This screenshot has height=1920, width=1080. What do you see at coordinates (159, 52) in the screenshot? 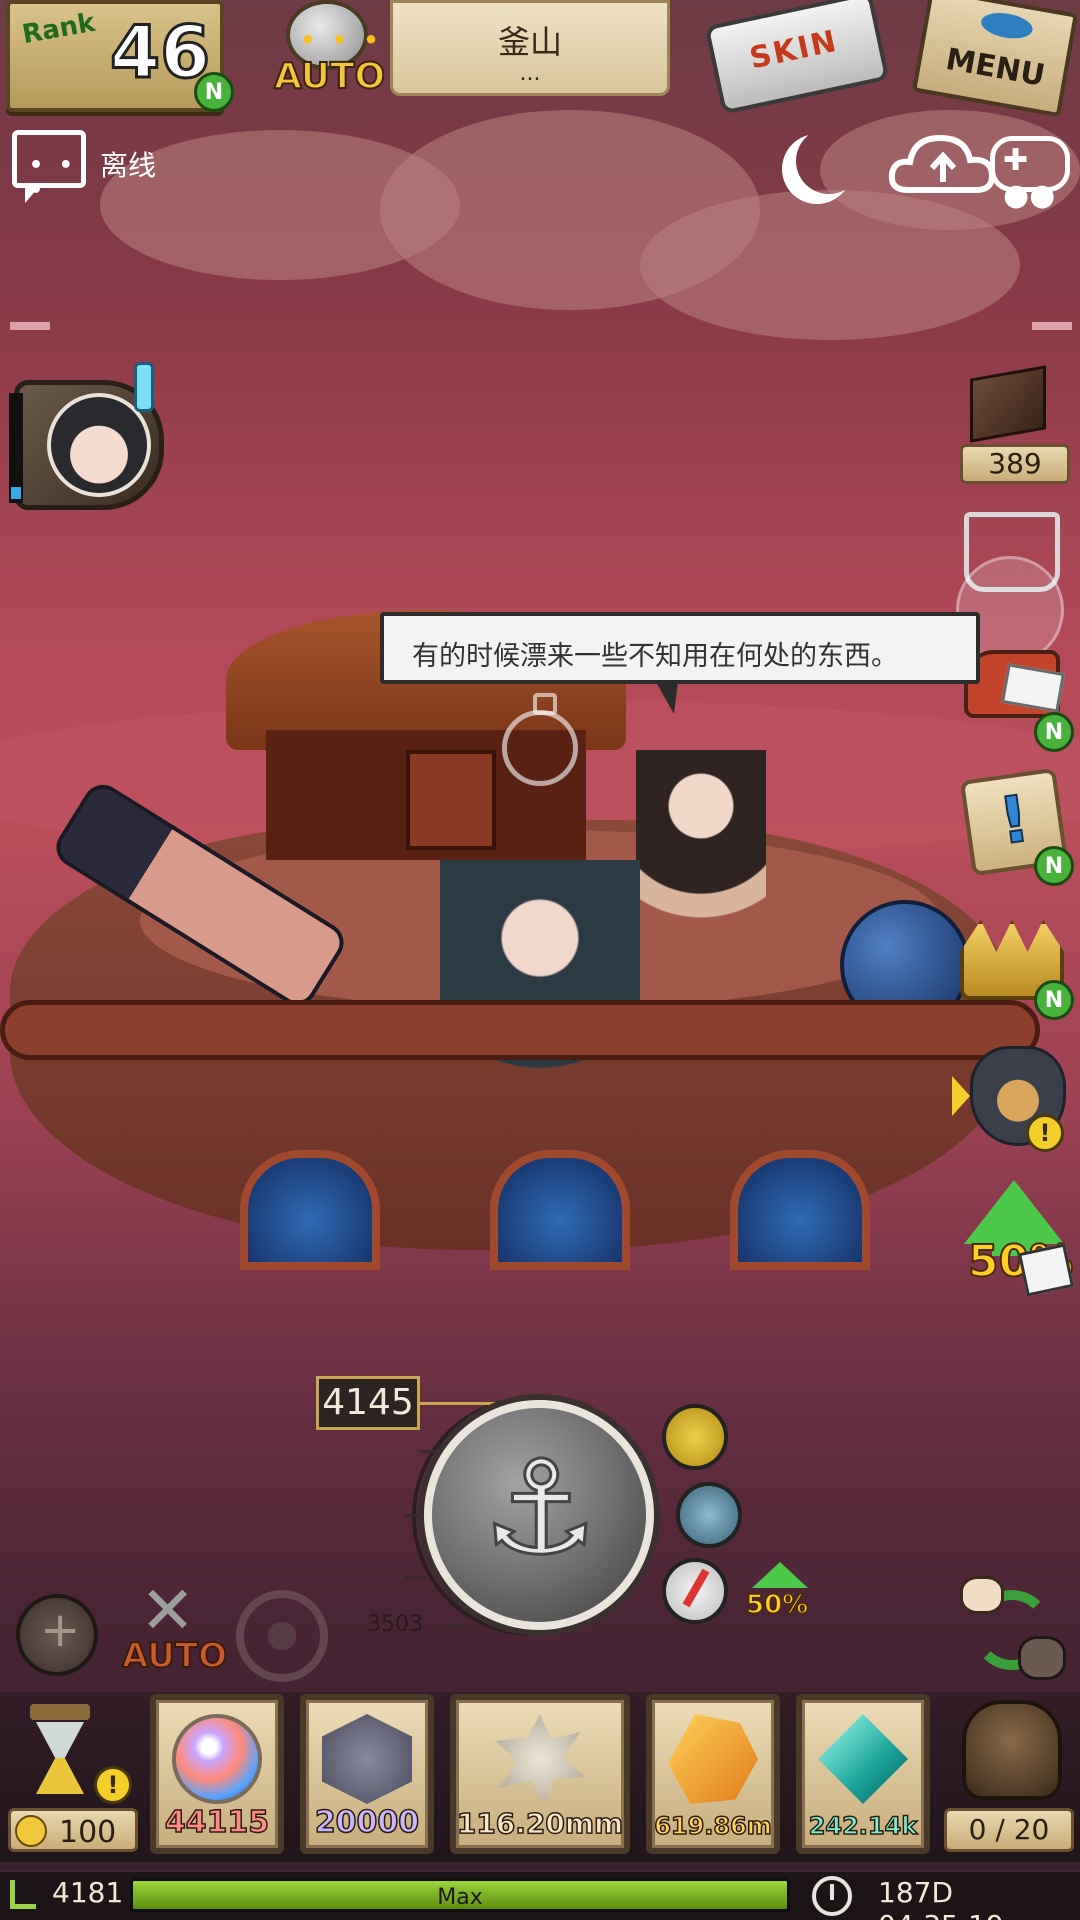
I see `rank-value: 46` at bounding box center [159, 52].